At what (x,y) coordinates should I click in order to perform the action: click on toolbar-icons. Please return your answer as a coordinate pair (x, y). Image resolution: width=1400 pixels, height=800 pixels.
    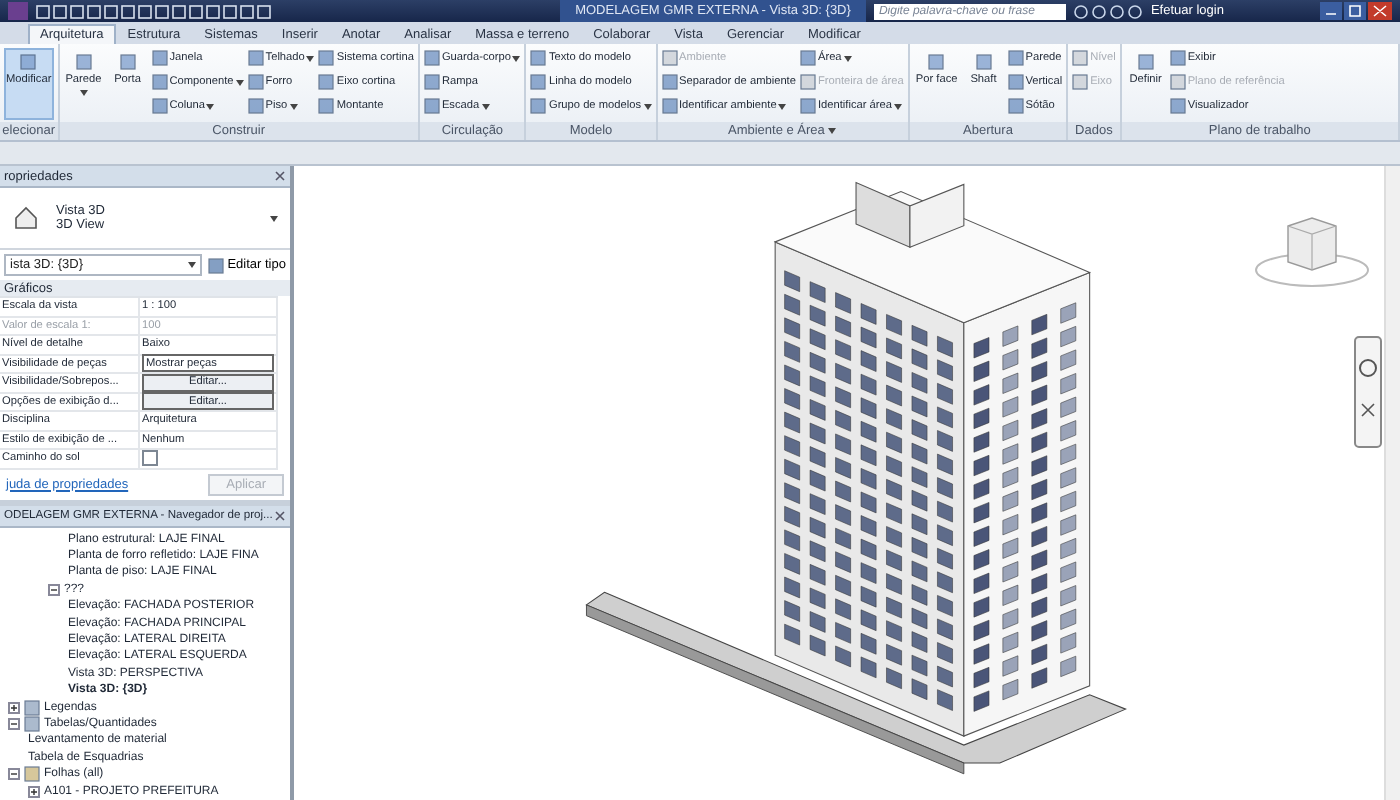
    Looking at the image, I should click on (1108, 11).